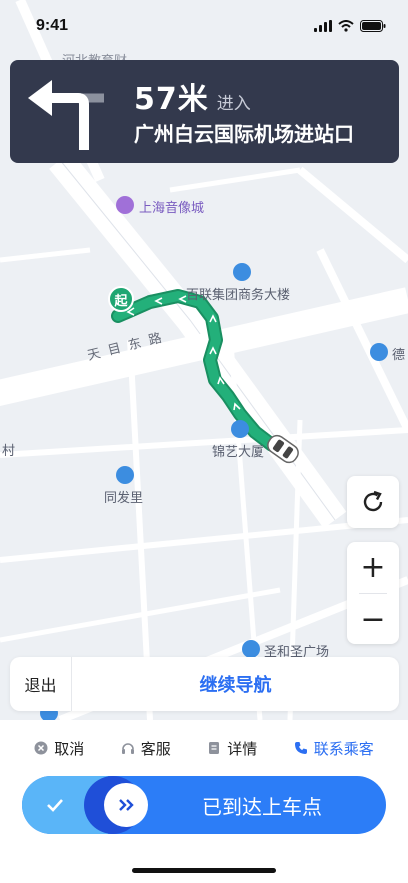  I want to click on start-marker: 起, so click(121, 299).